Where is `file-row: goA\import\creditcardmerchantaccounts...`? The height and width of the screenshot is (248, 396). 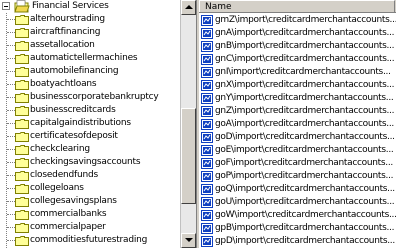 file-row: goA\import\creditcardmerchantaccounts... is located at coordinates (297, 124).